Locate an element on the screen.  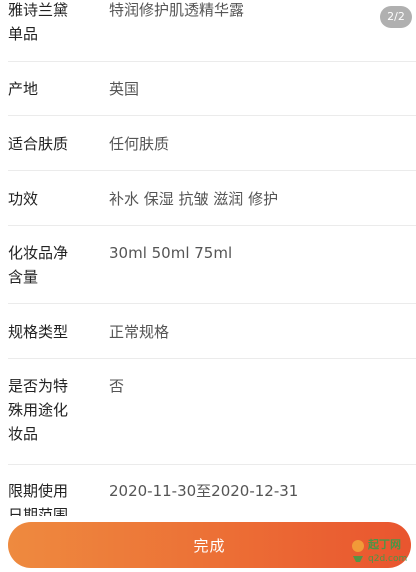
detail-value-skin-type: 任何肤质 is located at coordinates (139, 144).